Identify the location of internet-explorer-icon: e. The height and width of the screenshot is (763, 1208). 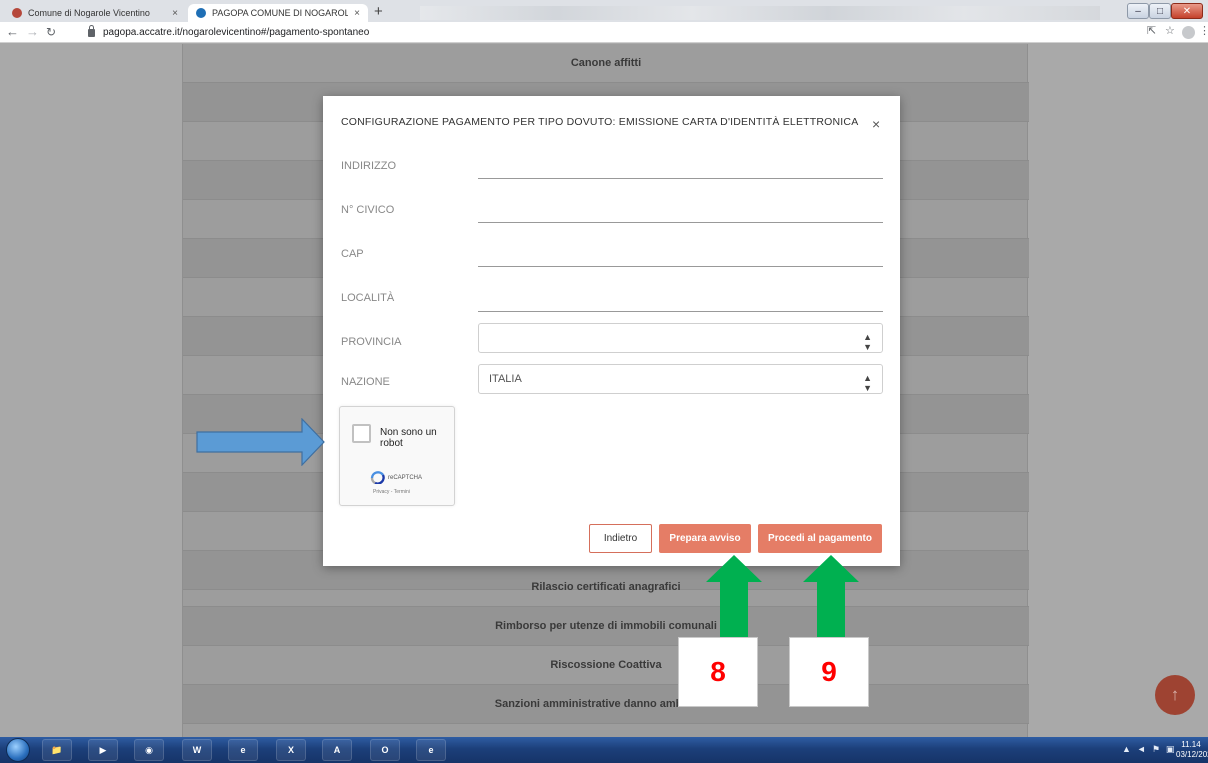
(243, 750).